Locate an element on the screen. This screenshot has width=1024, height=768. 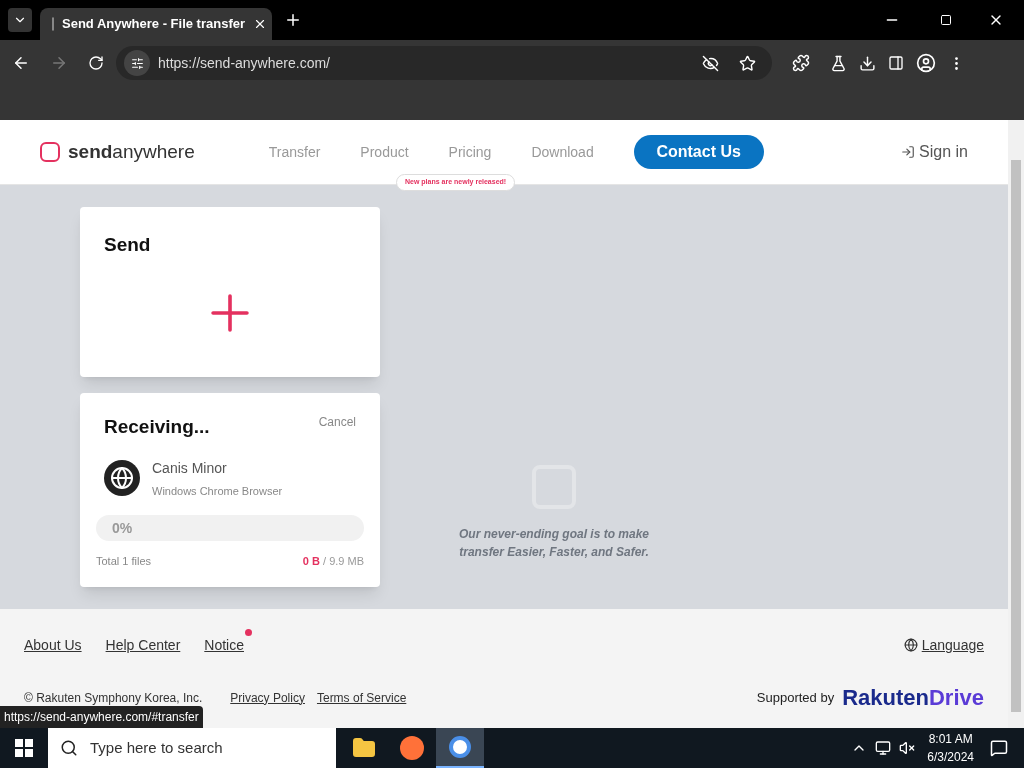
chrome-icon is located at coordinates (460, 747).